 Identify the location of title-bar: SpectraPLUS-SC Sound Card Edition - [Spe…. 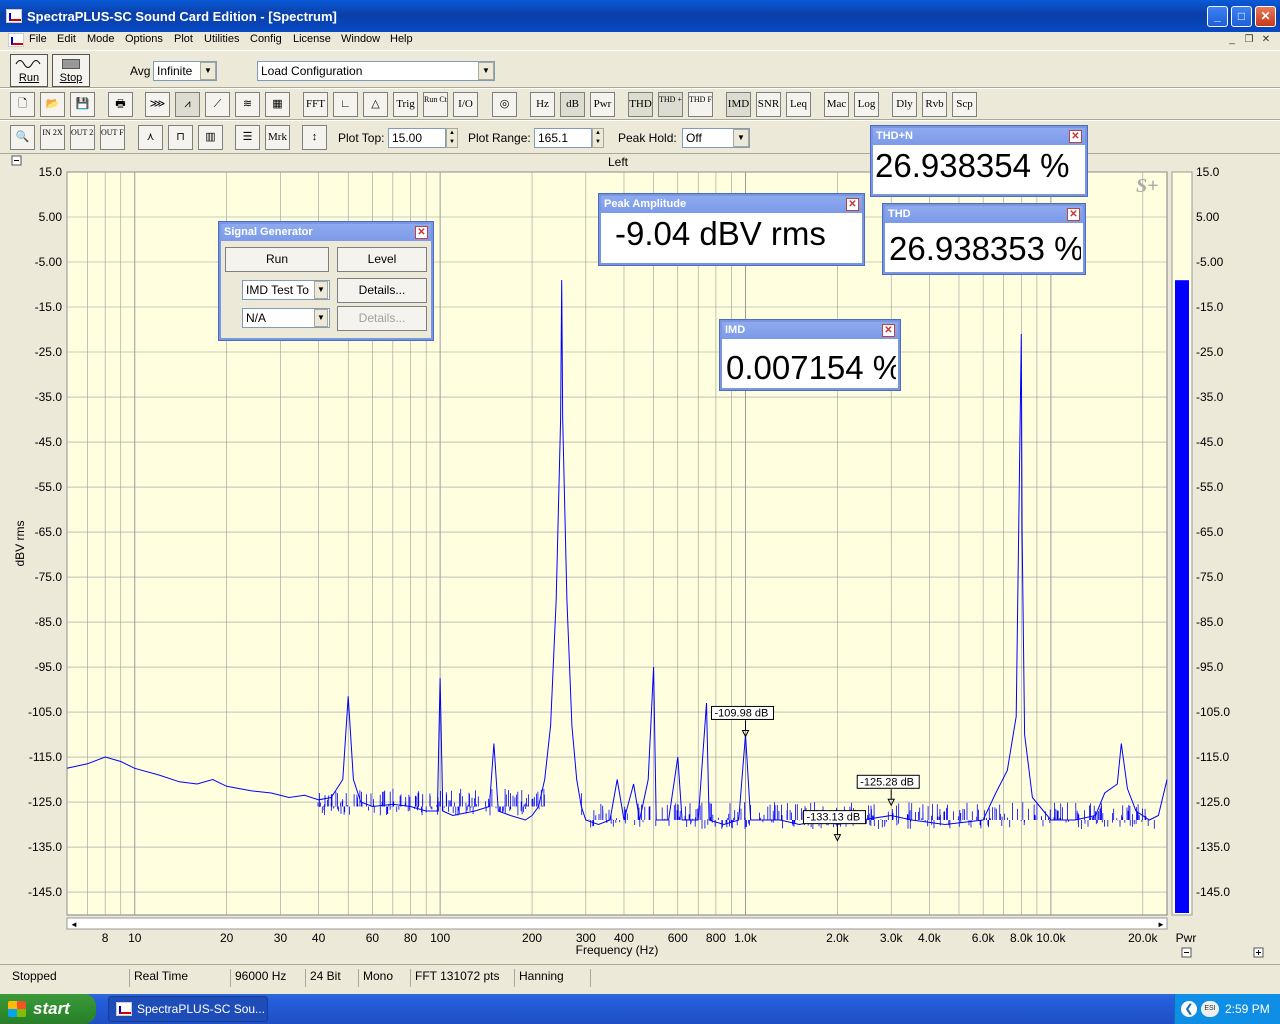
(640, 16).